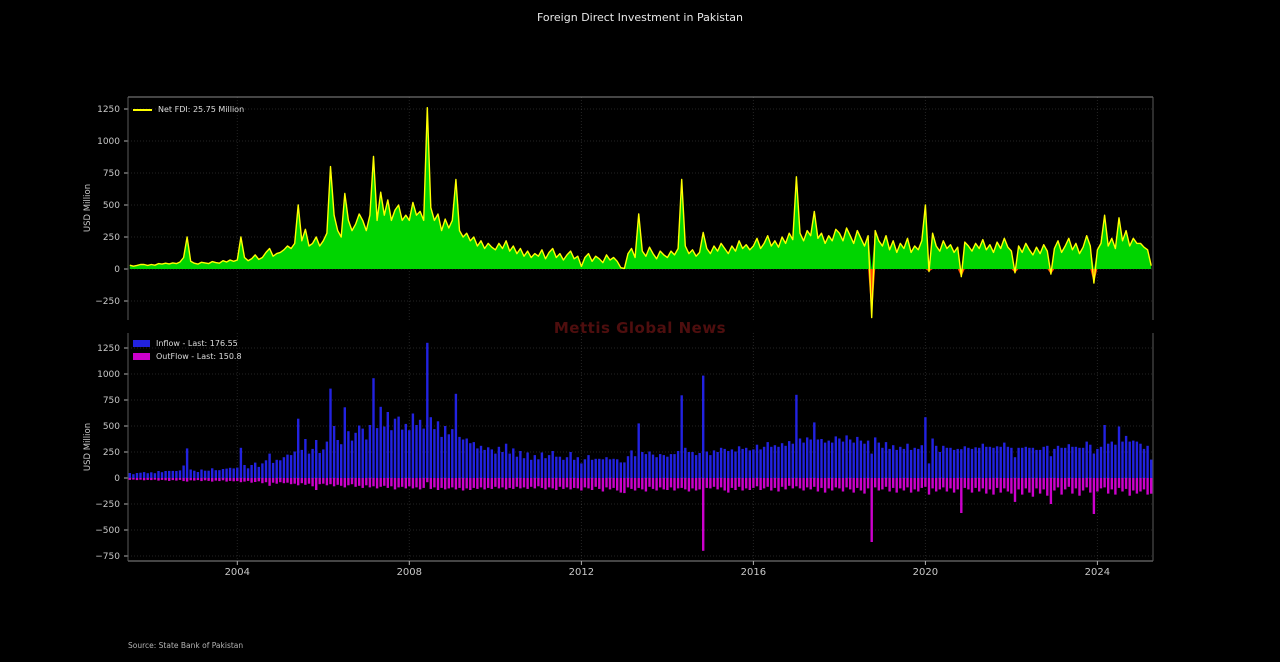  I want to click on y-tick-label: −500, so click(107, 531).